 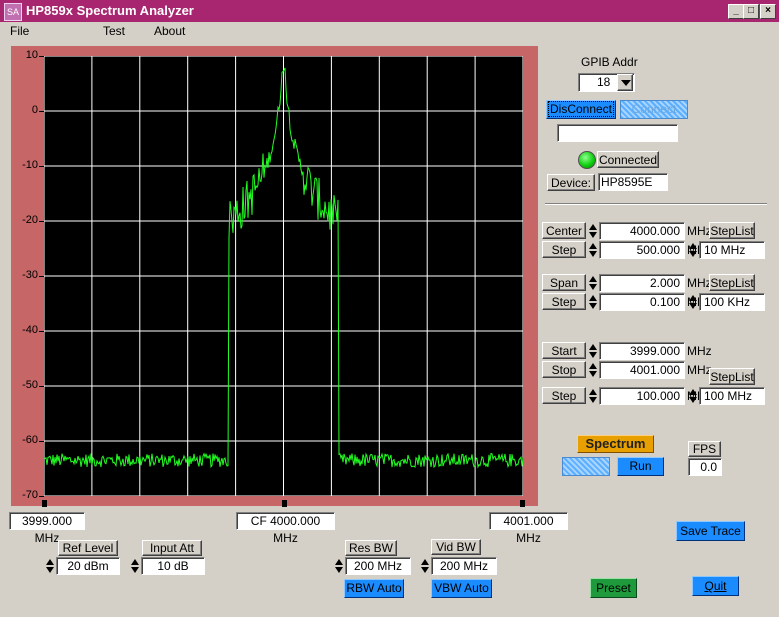 I want to click on menu-file: File, so click(x=19, y=31).